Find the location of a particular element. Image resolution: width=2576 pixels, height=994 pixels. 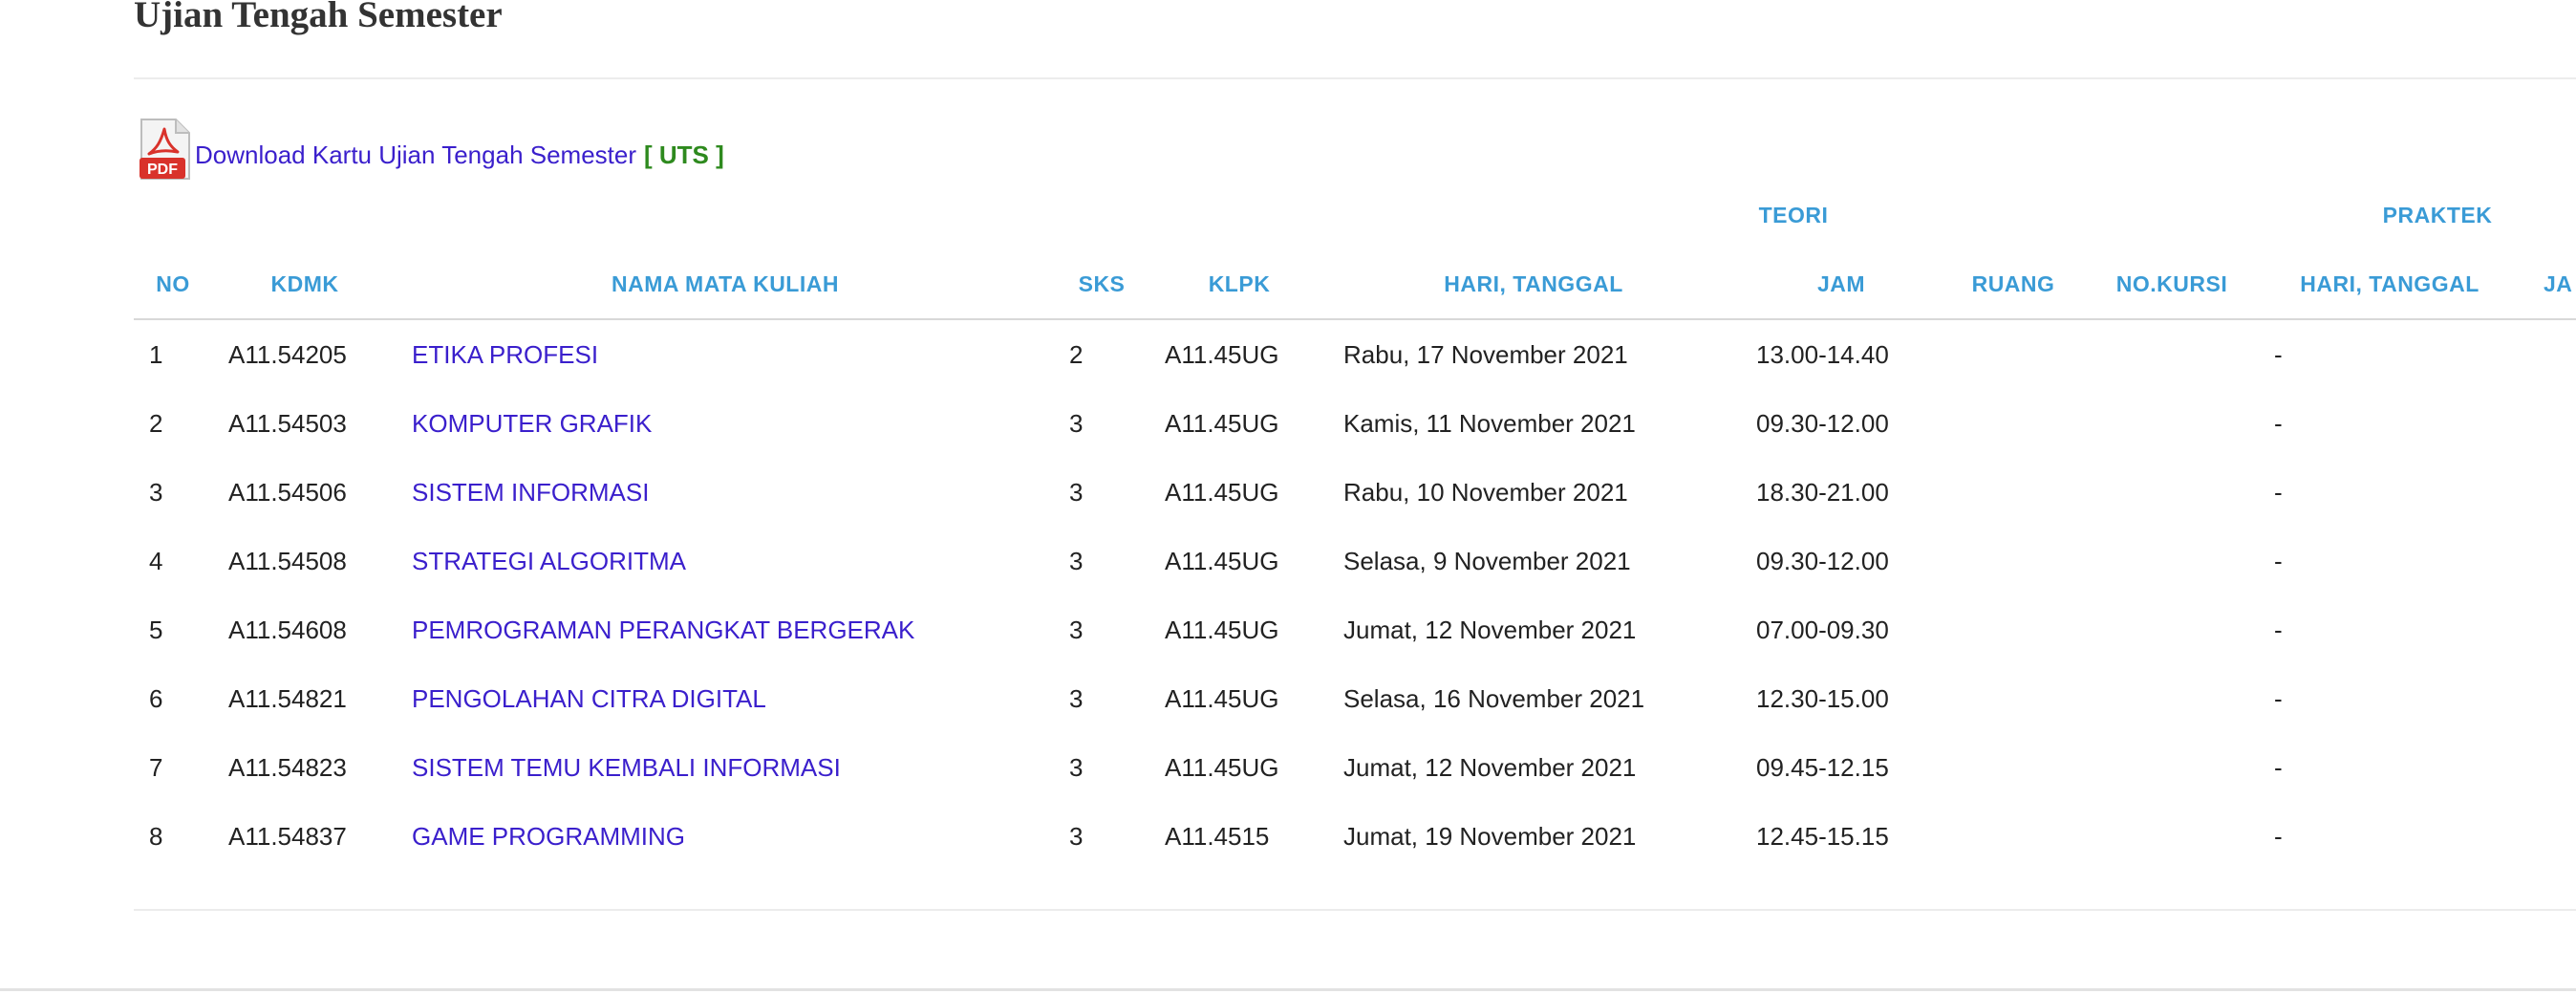

cell-hari-tanggal: Rabu, 10 November 2021 is located at coordinates (1485, 492).